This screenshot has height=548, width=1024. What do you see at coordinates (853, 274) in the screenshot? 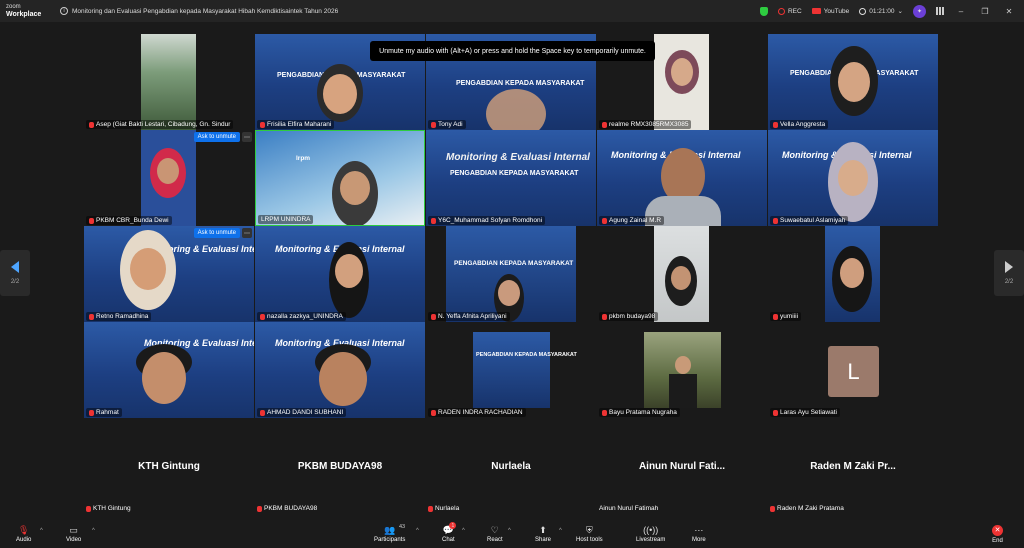
I see `video-tile: yumiiii` at bounding box center [853, 274].